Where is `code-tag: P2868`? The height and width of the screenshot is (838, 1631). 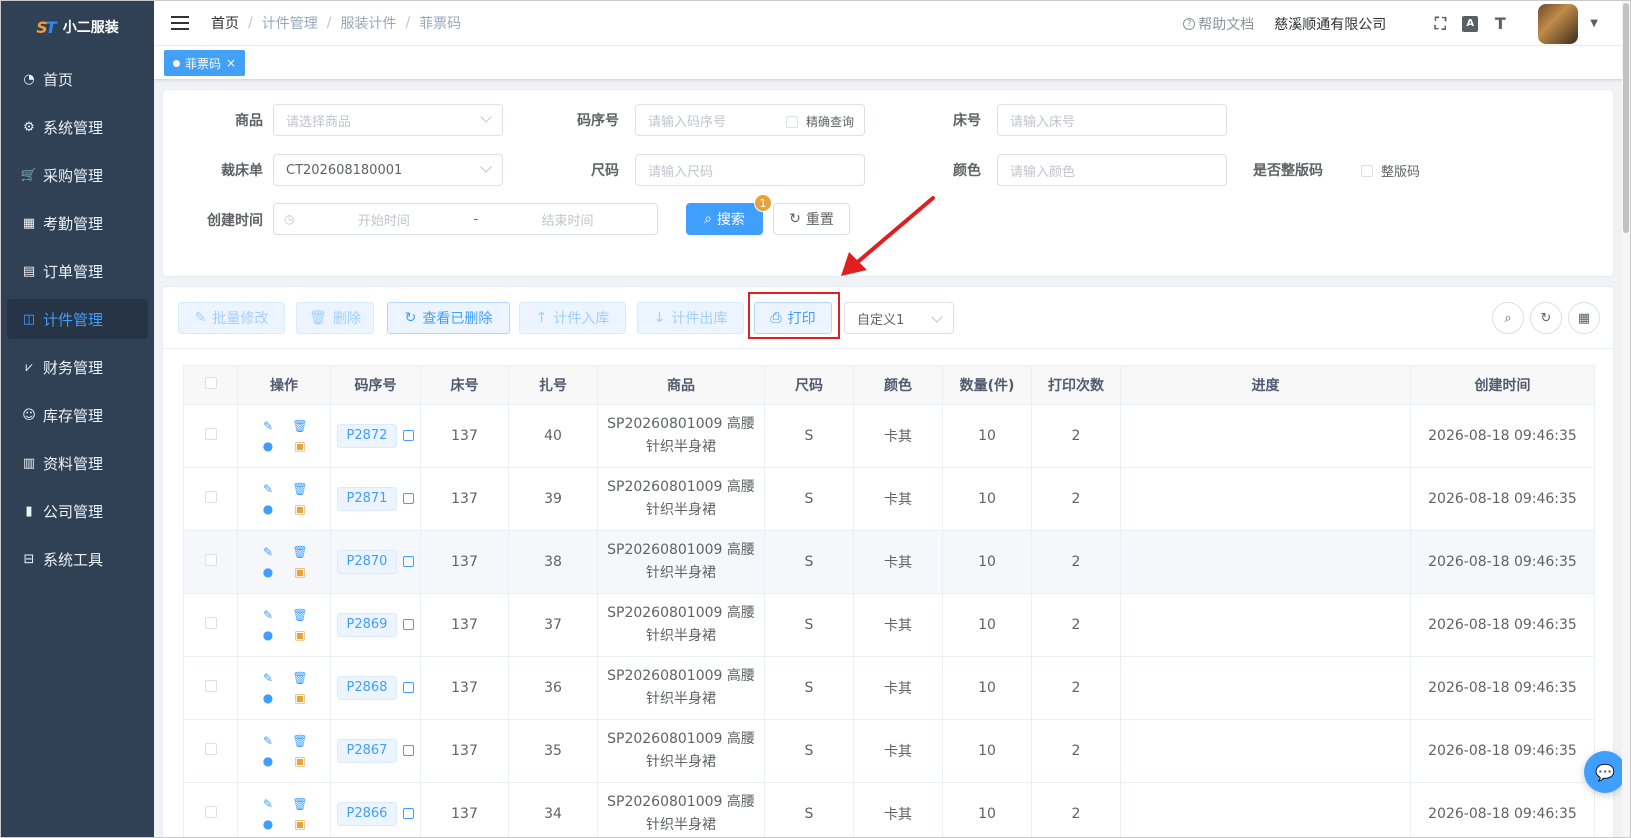
code-tag: P2868 is located at coordinates (367, 688).